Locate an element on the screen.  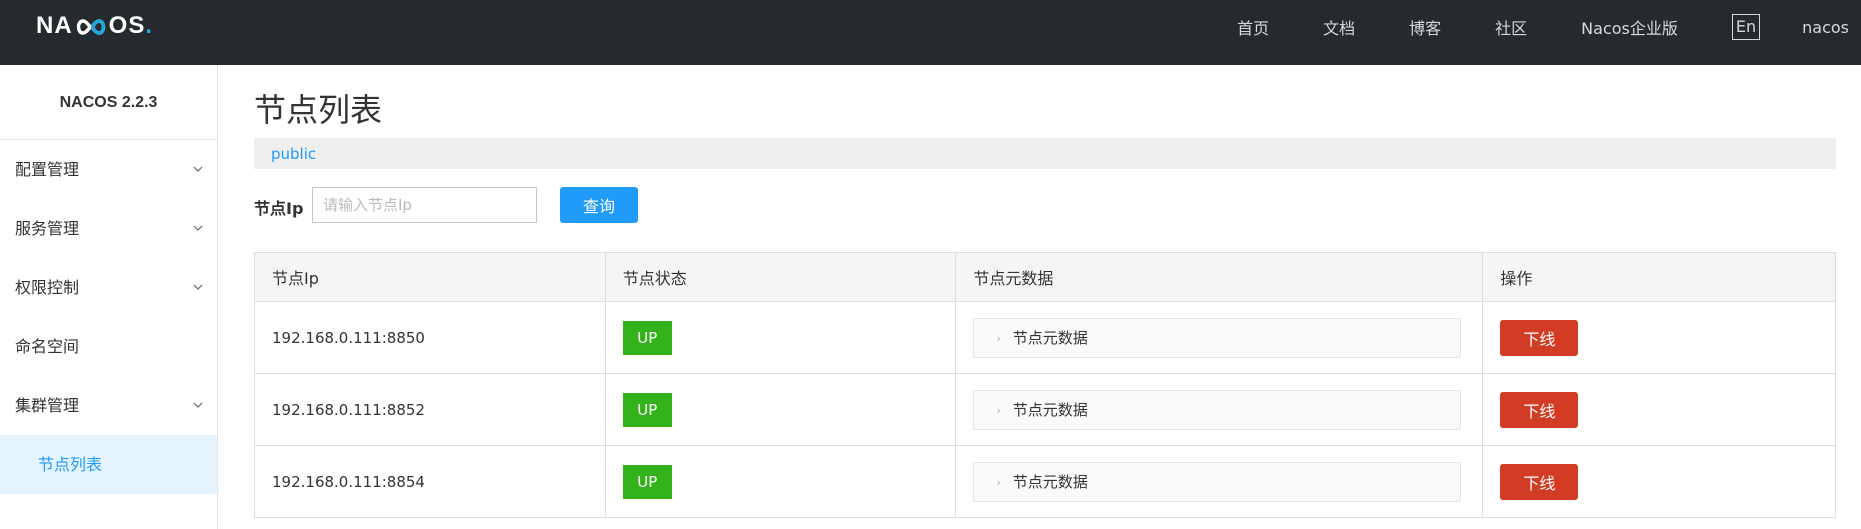
language-toggle: En is located at coordinates (1746, 27).